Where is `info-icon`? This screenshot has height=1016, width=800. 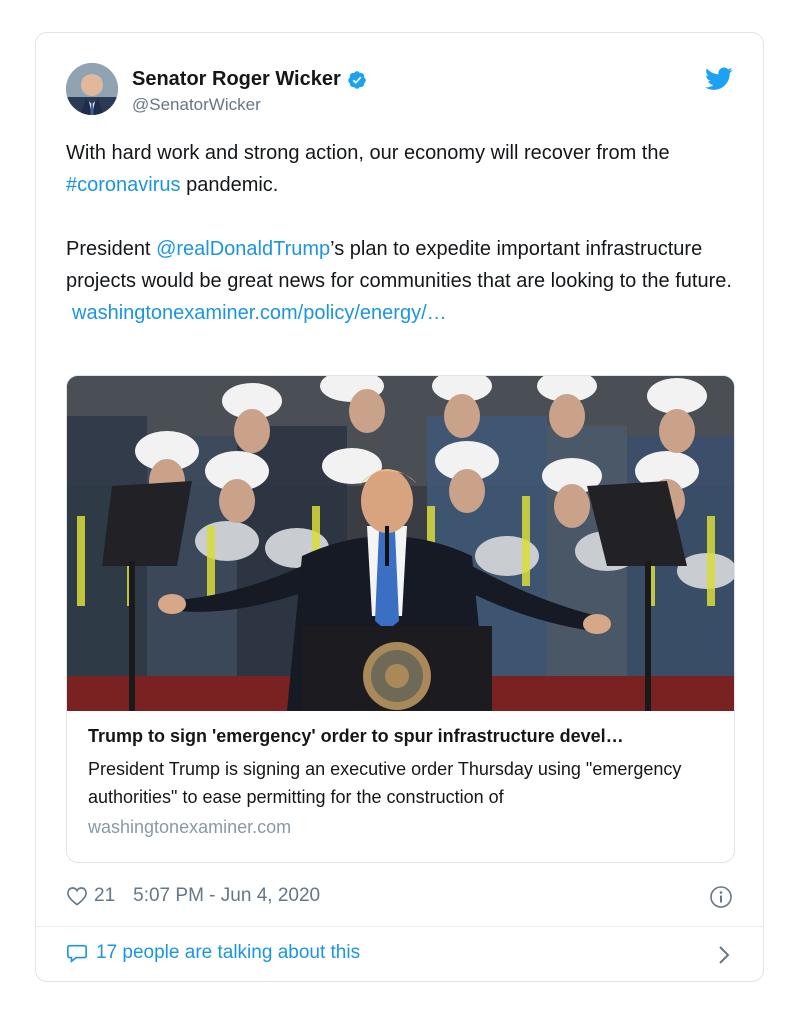 info-icon is located at coordinates (721, 897).